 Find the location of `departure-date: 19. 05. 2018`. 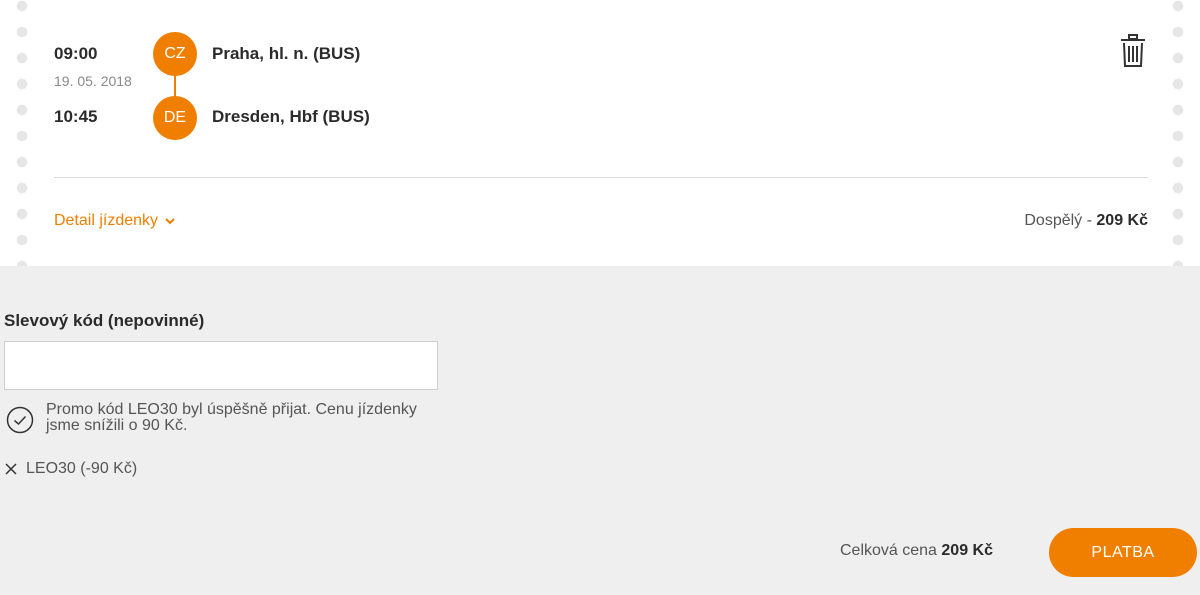

departure-date: 19. 05. 2018 is located at coordinates (93, 81).